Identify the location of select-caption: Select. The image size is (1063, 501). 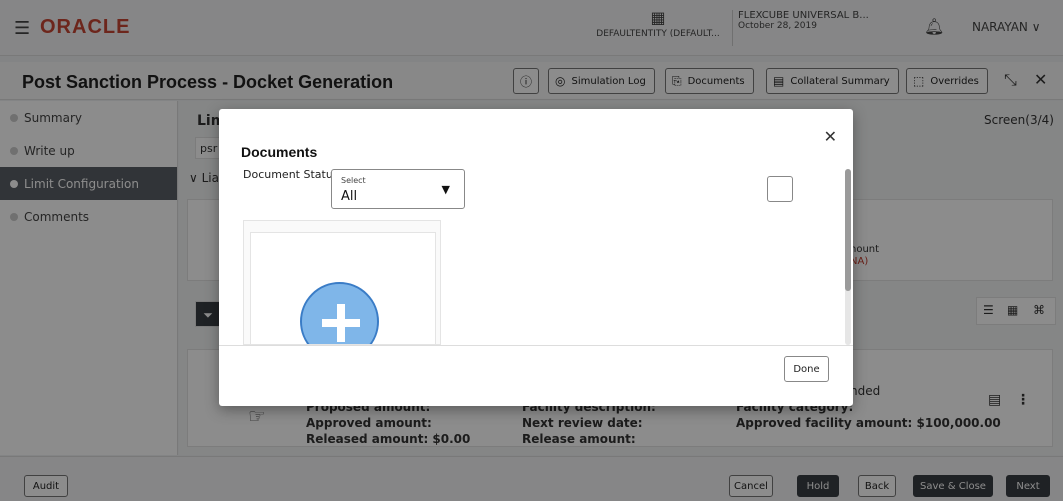
(353, 180).